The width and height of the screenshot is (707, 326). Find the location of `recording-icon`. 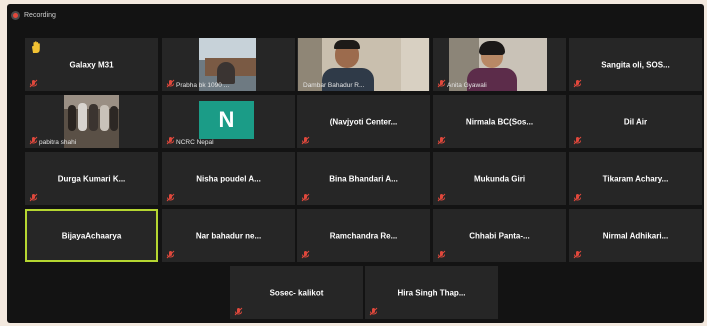

recording-icon is located at coordinates (15, 15).